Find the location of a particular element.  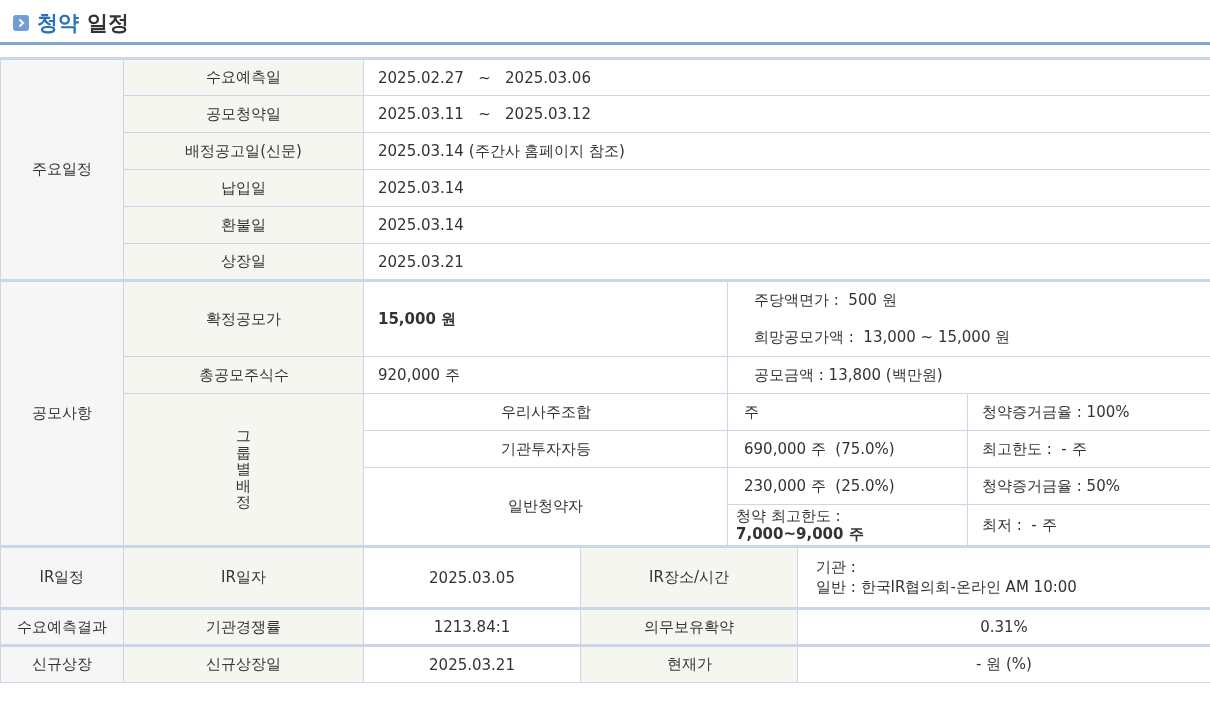

row-label: 그룹별배정 is located at coordinates (243, 470).